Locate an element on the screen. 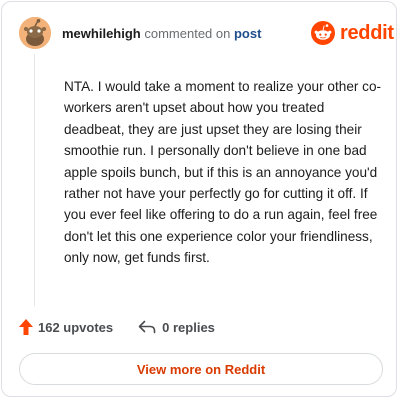 The height and width of the screenshot is (400, 400). snoo-avatar-icon is located at coordinates (35, 33).